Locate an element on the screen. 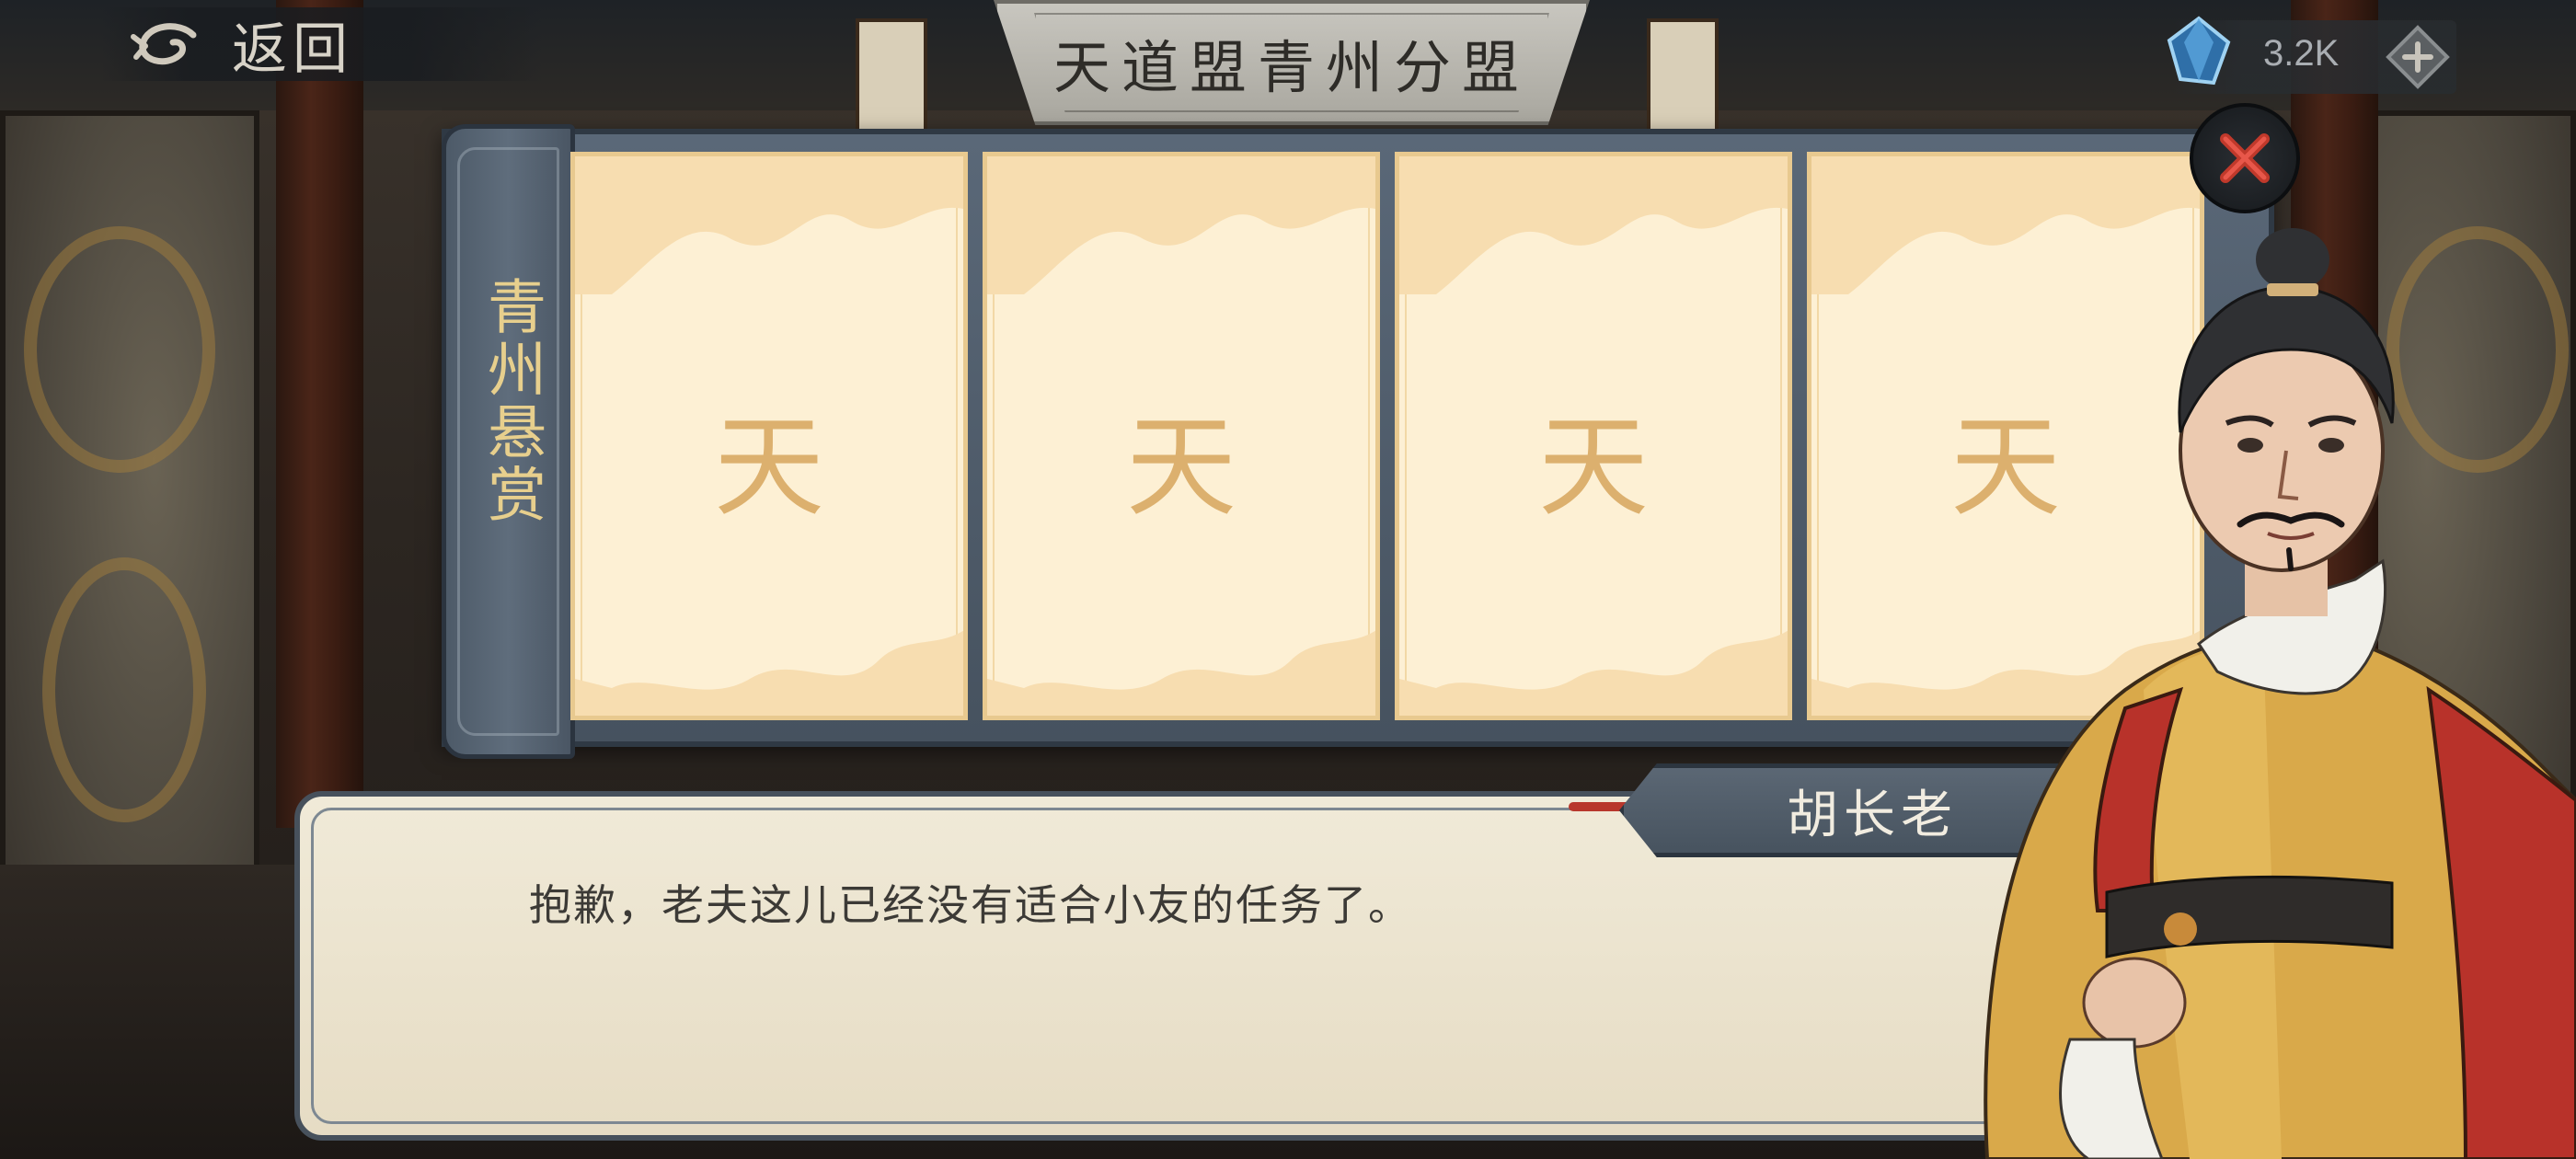  currency-display: 3.2K is located at coordinates (2311, 55).